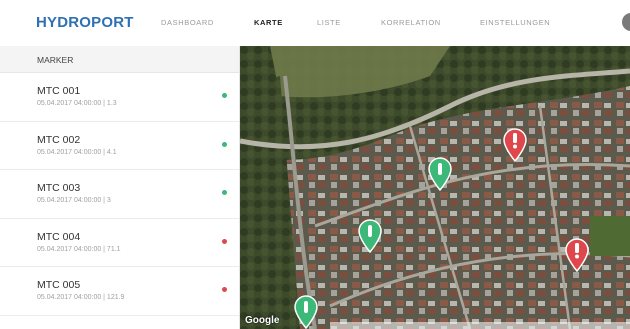  I want to click on marker-list-item-3: MTC 003 05.04.2017 04:00:00 | 3, so click(119, 194).